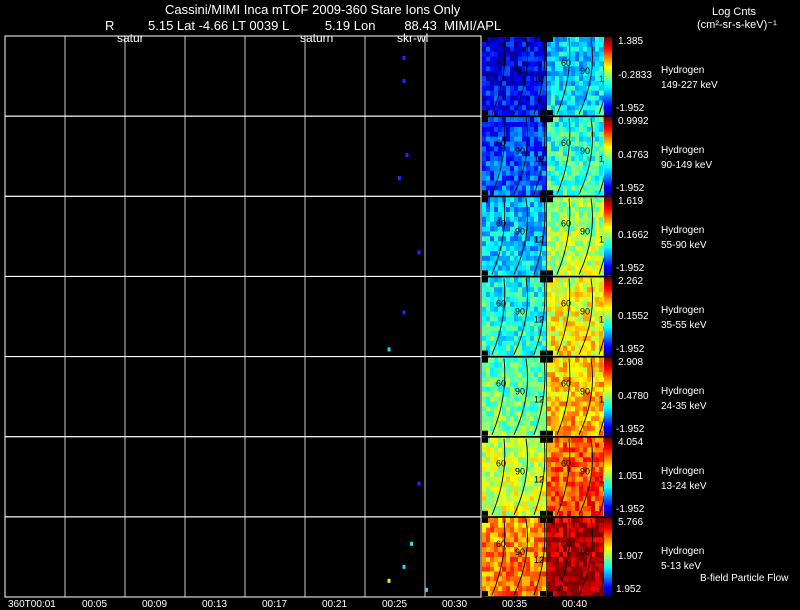 The height and width of the screenshot is (610, 800). Describe the element at coordinates (631, 202) in the screenshot. I see `colorbar-max: 1.619` at that location.